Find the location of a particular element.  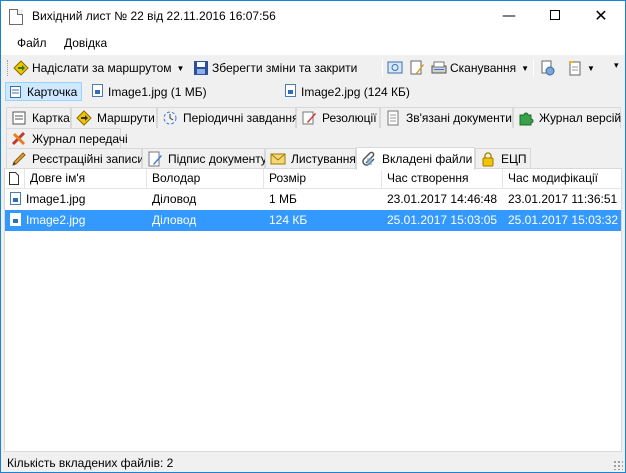

file-modified: 23.01.2017 11:36:51 is located at coordinates (563, 199).